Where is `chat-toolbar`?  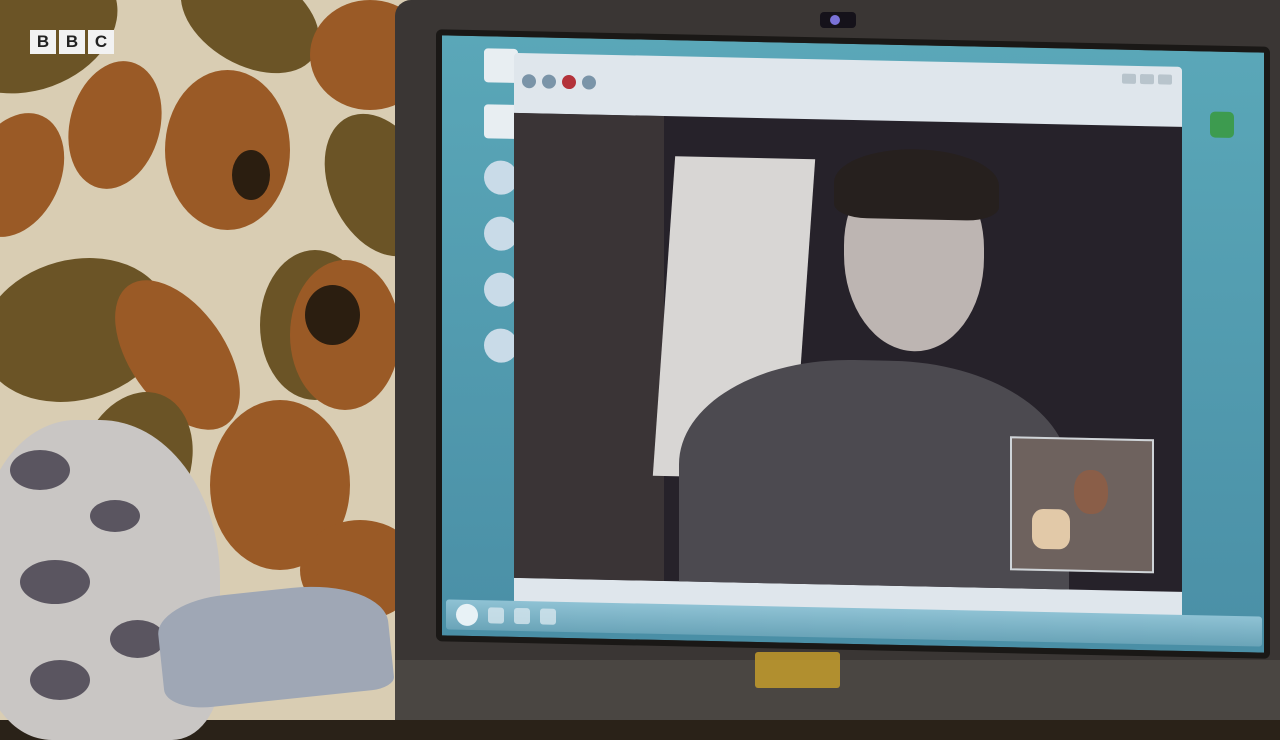 chat-toolbar is located at coordinates (848, 88).